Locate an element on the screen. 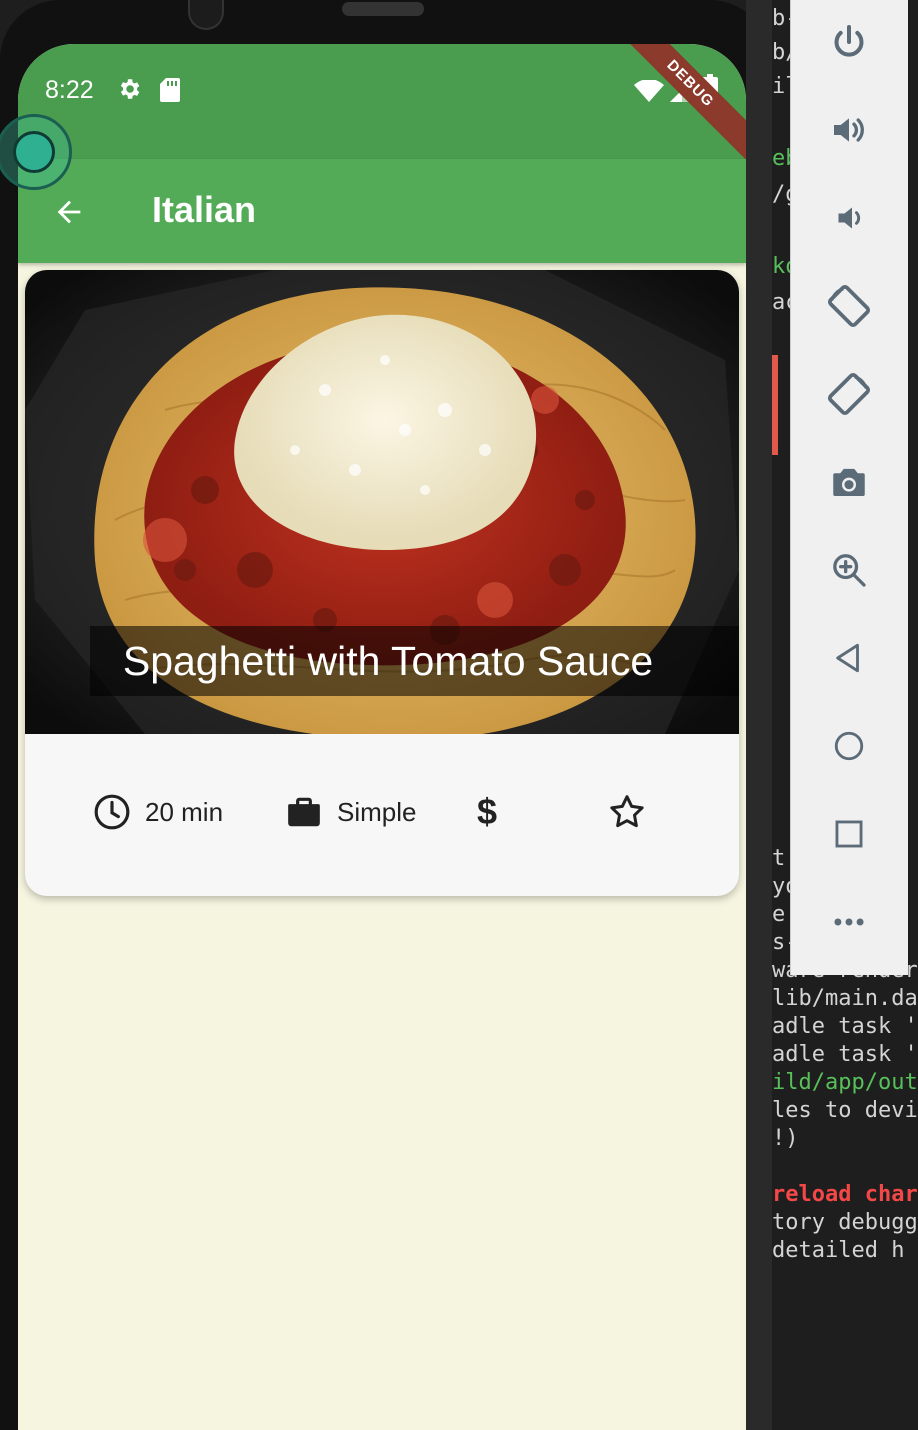 Image resolution: width=918 pixels, height=1430 pixels. more-icon is located at coordinates (849, 922).